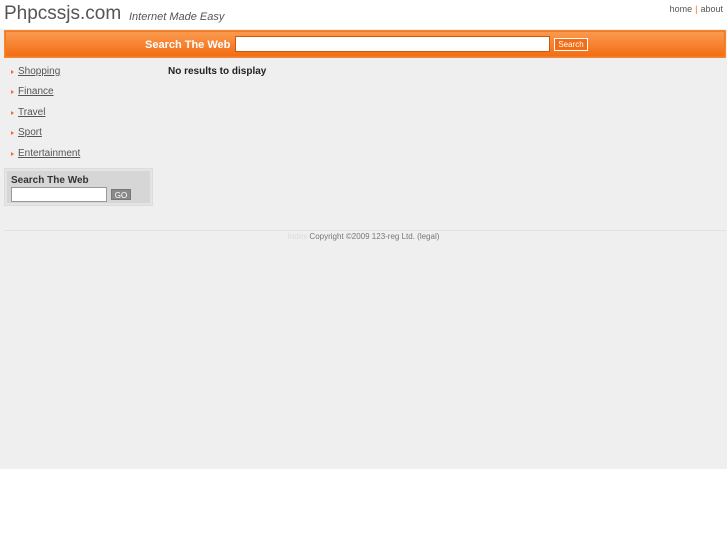 The image size is (727, 545). I want to click on top-search-bar: Search The Web Search, so click(365, 44).